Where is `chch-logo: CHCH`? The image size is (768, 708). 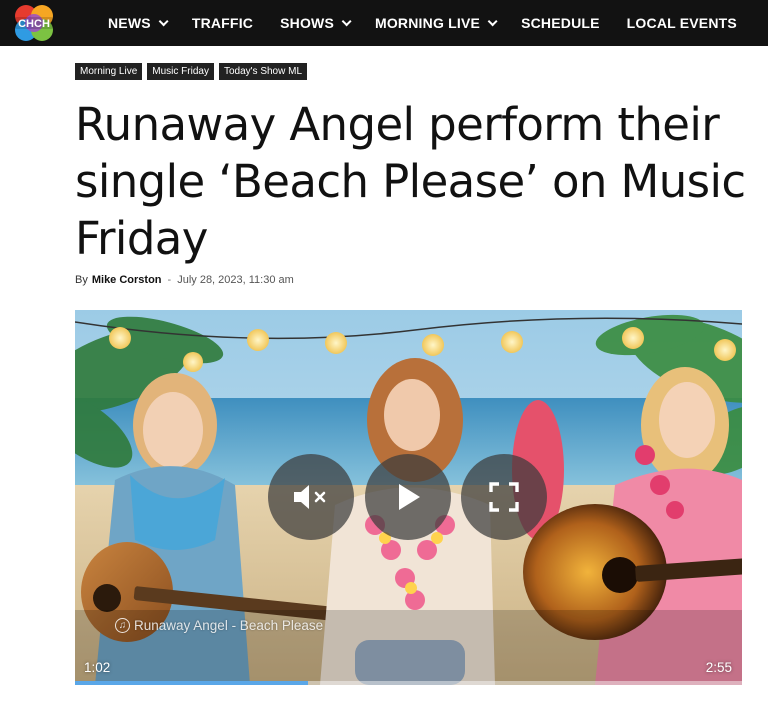
chch-logo: CHCH is located at coordinates (34, 23).